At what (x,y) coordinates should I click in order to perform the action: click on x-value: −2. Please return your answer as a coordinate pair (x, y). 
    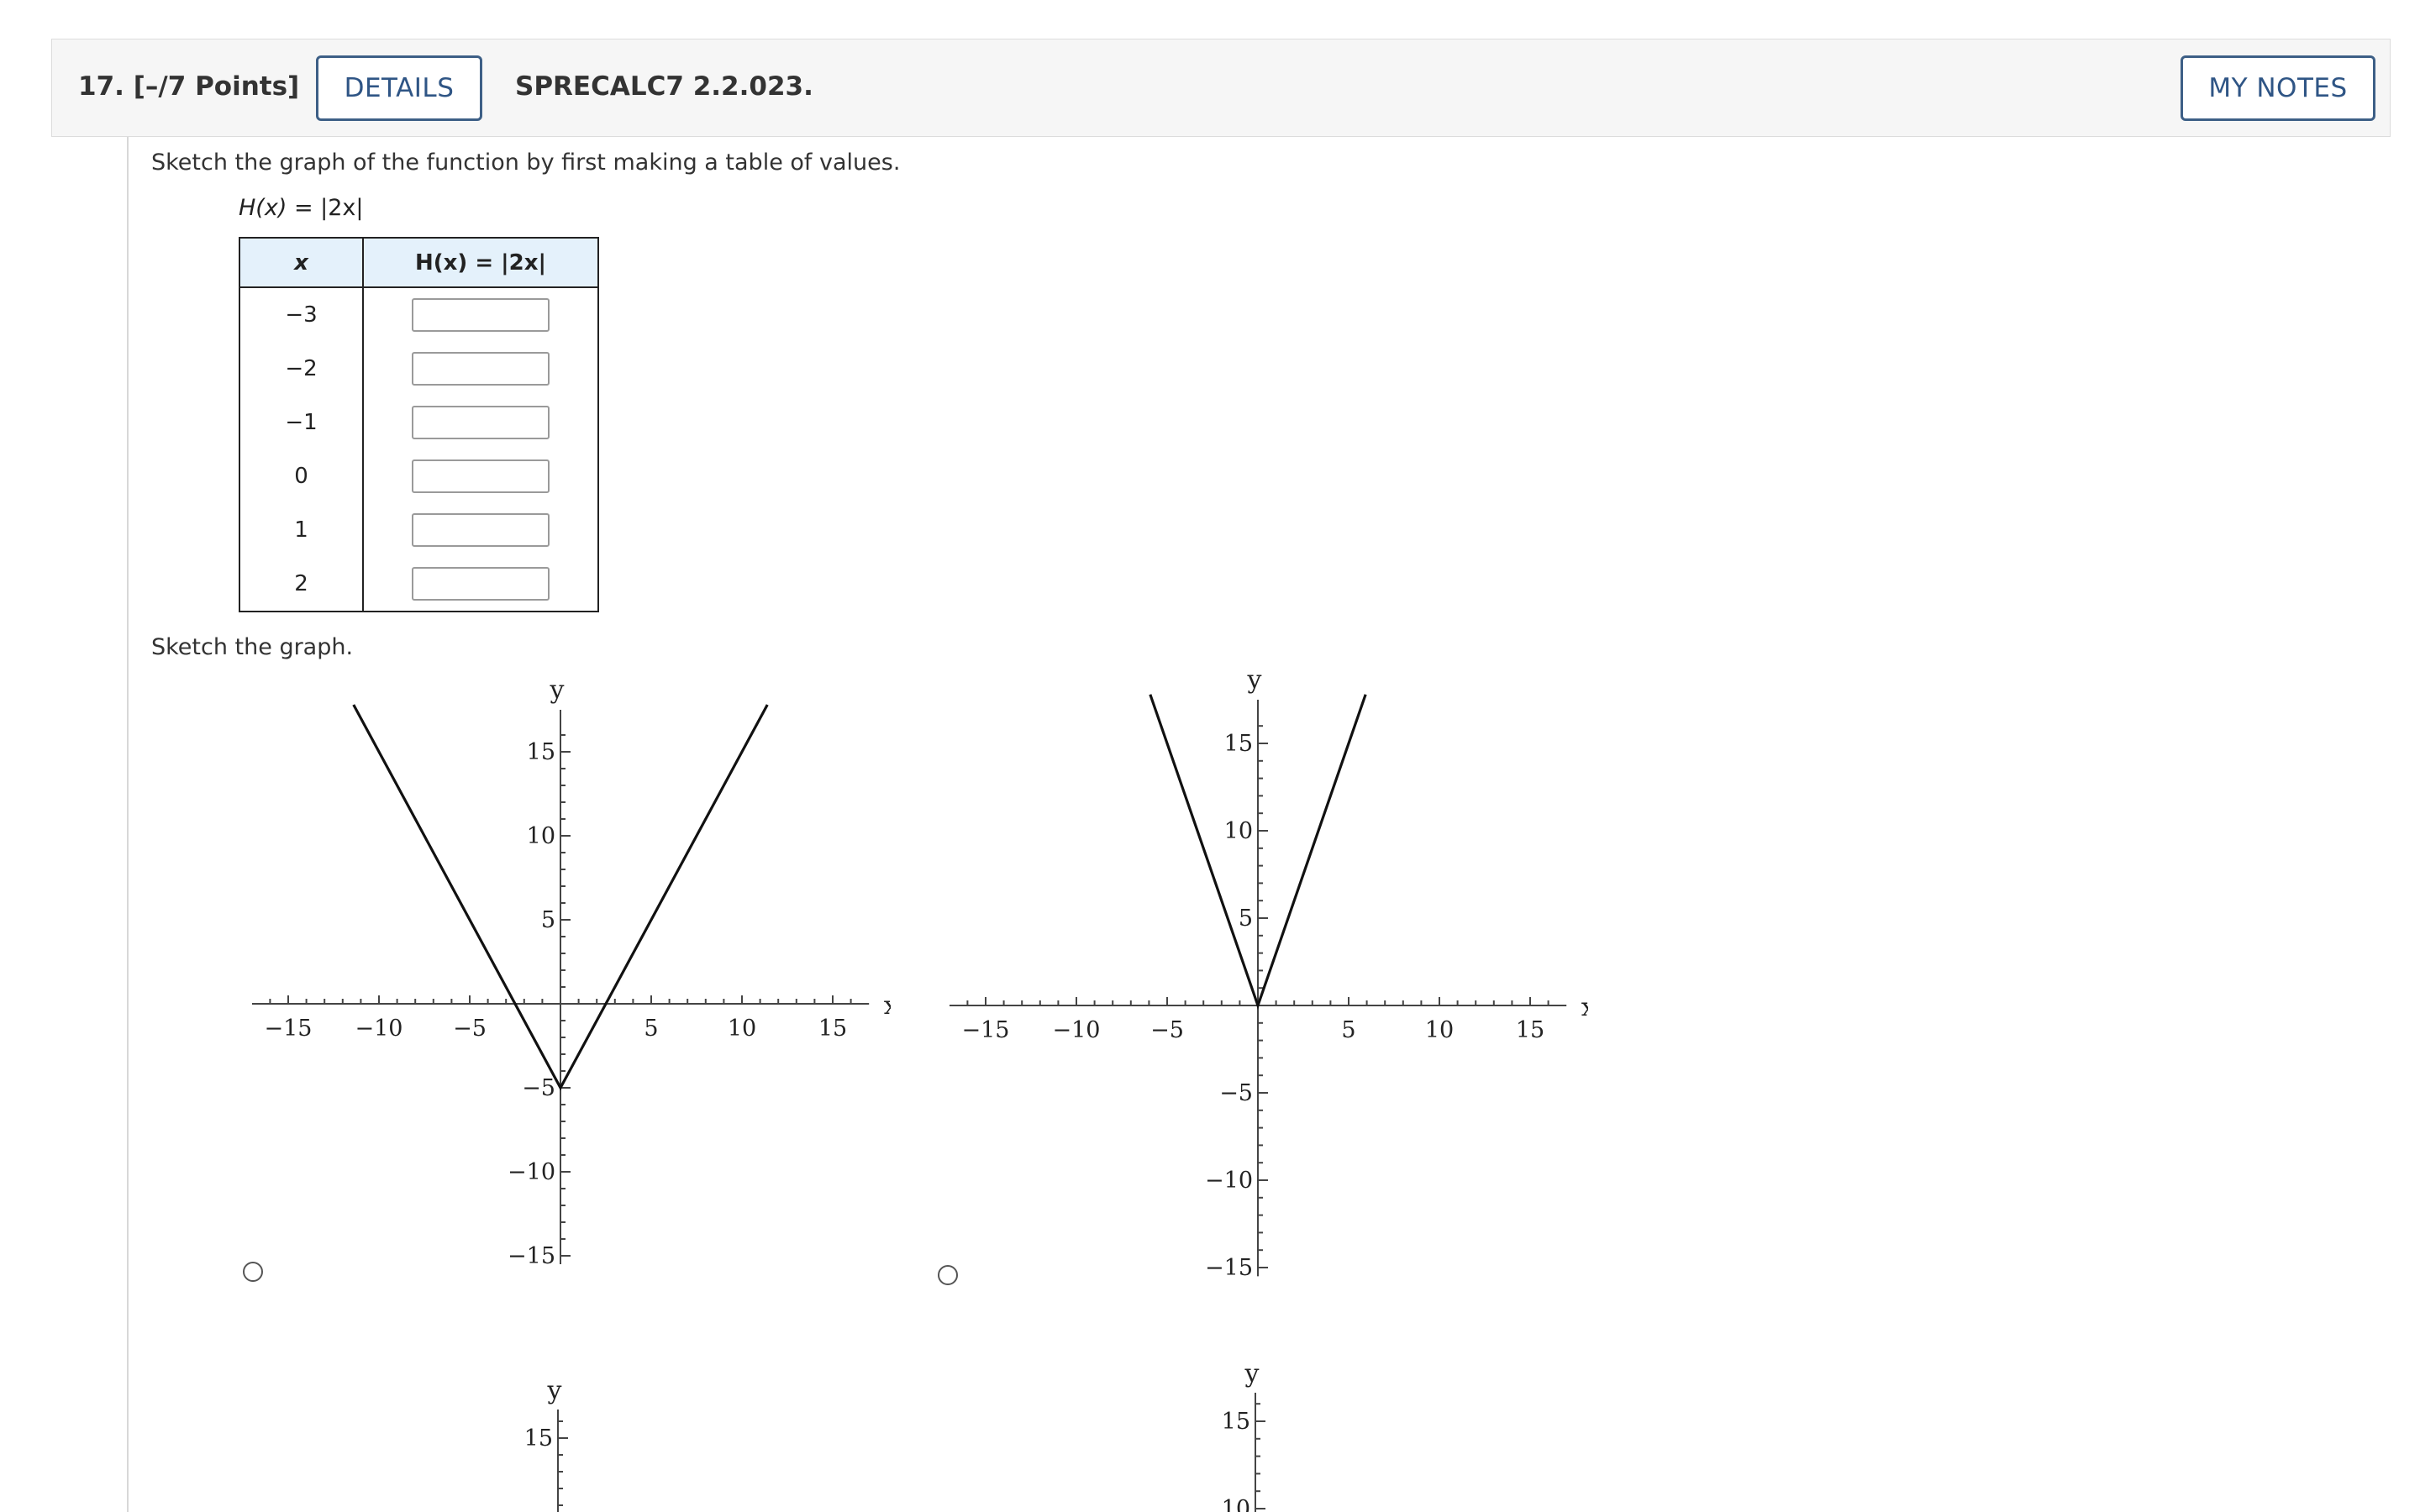
    Looking at the image, I should click on (301, 369).